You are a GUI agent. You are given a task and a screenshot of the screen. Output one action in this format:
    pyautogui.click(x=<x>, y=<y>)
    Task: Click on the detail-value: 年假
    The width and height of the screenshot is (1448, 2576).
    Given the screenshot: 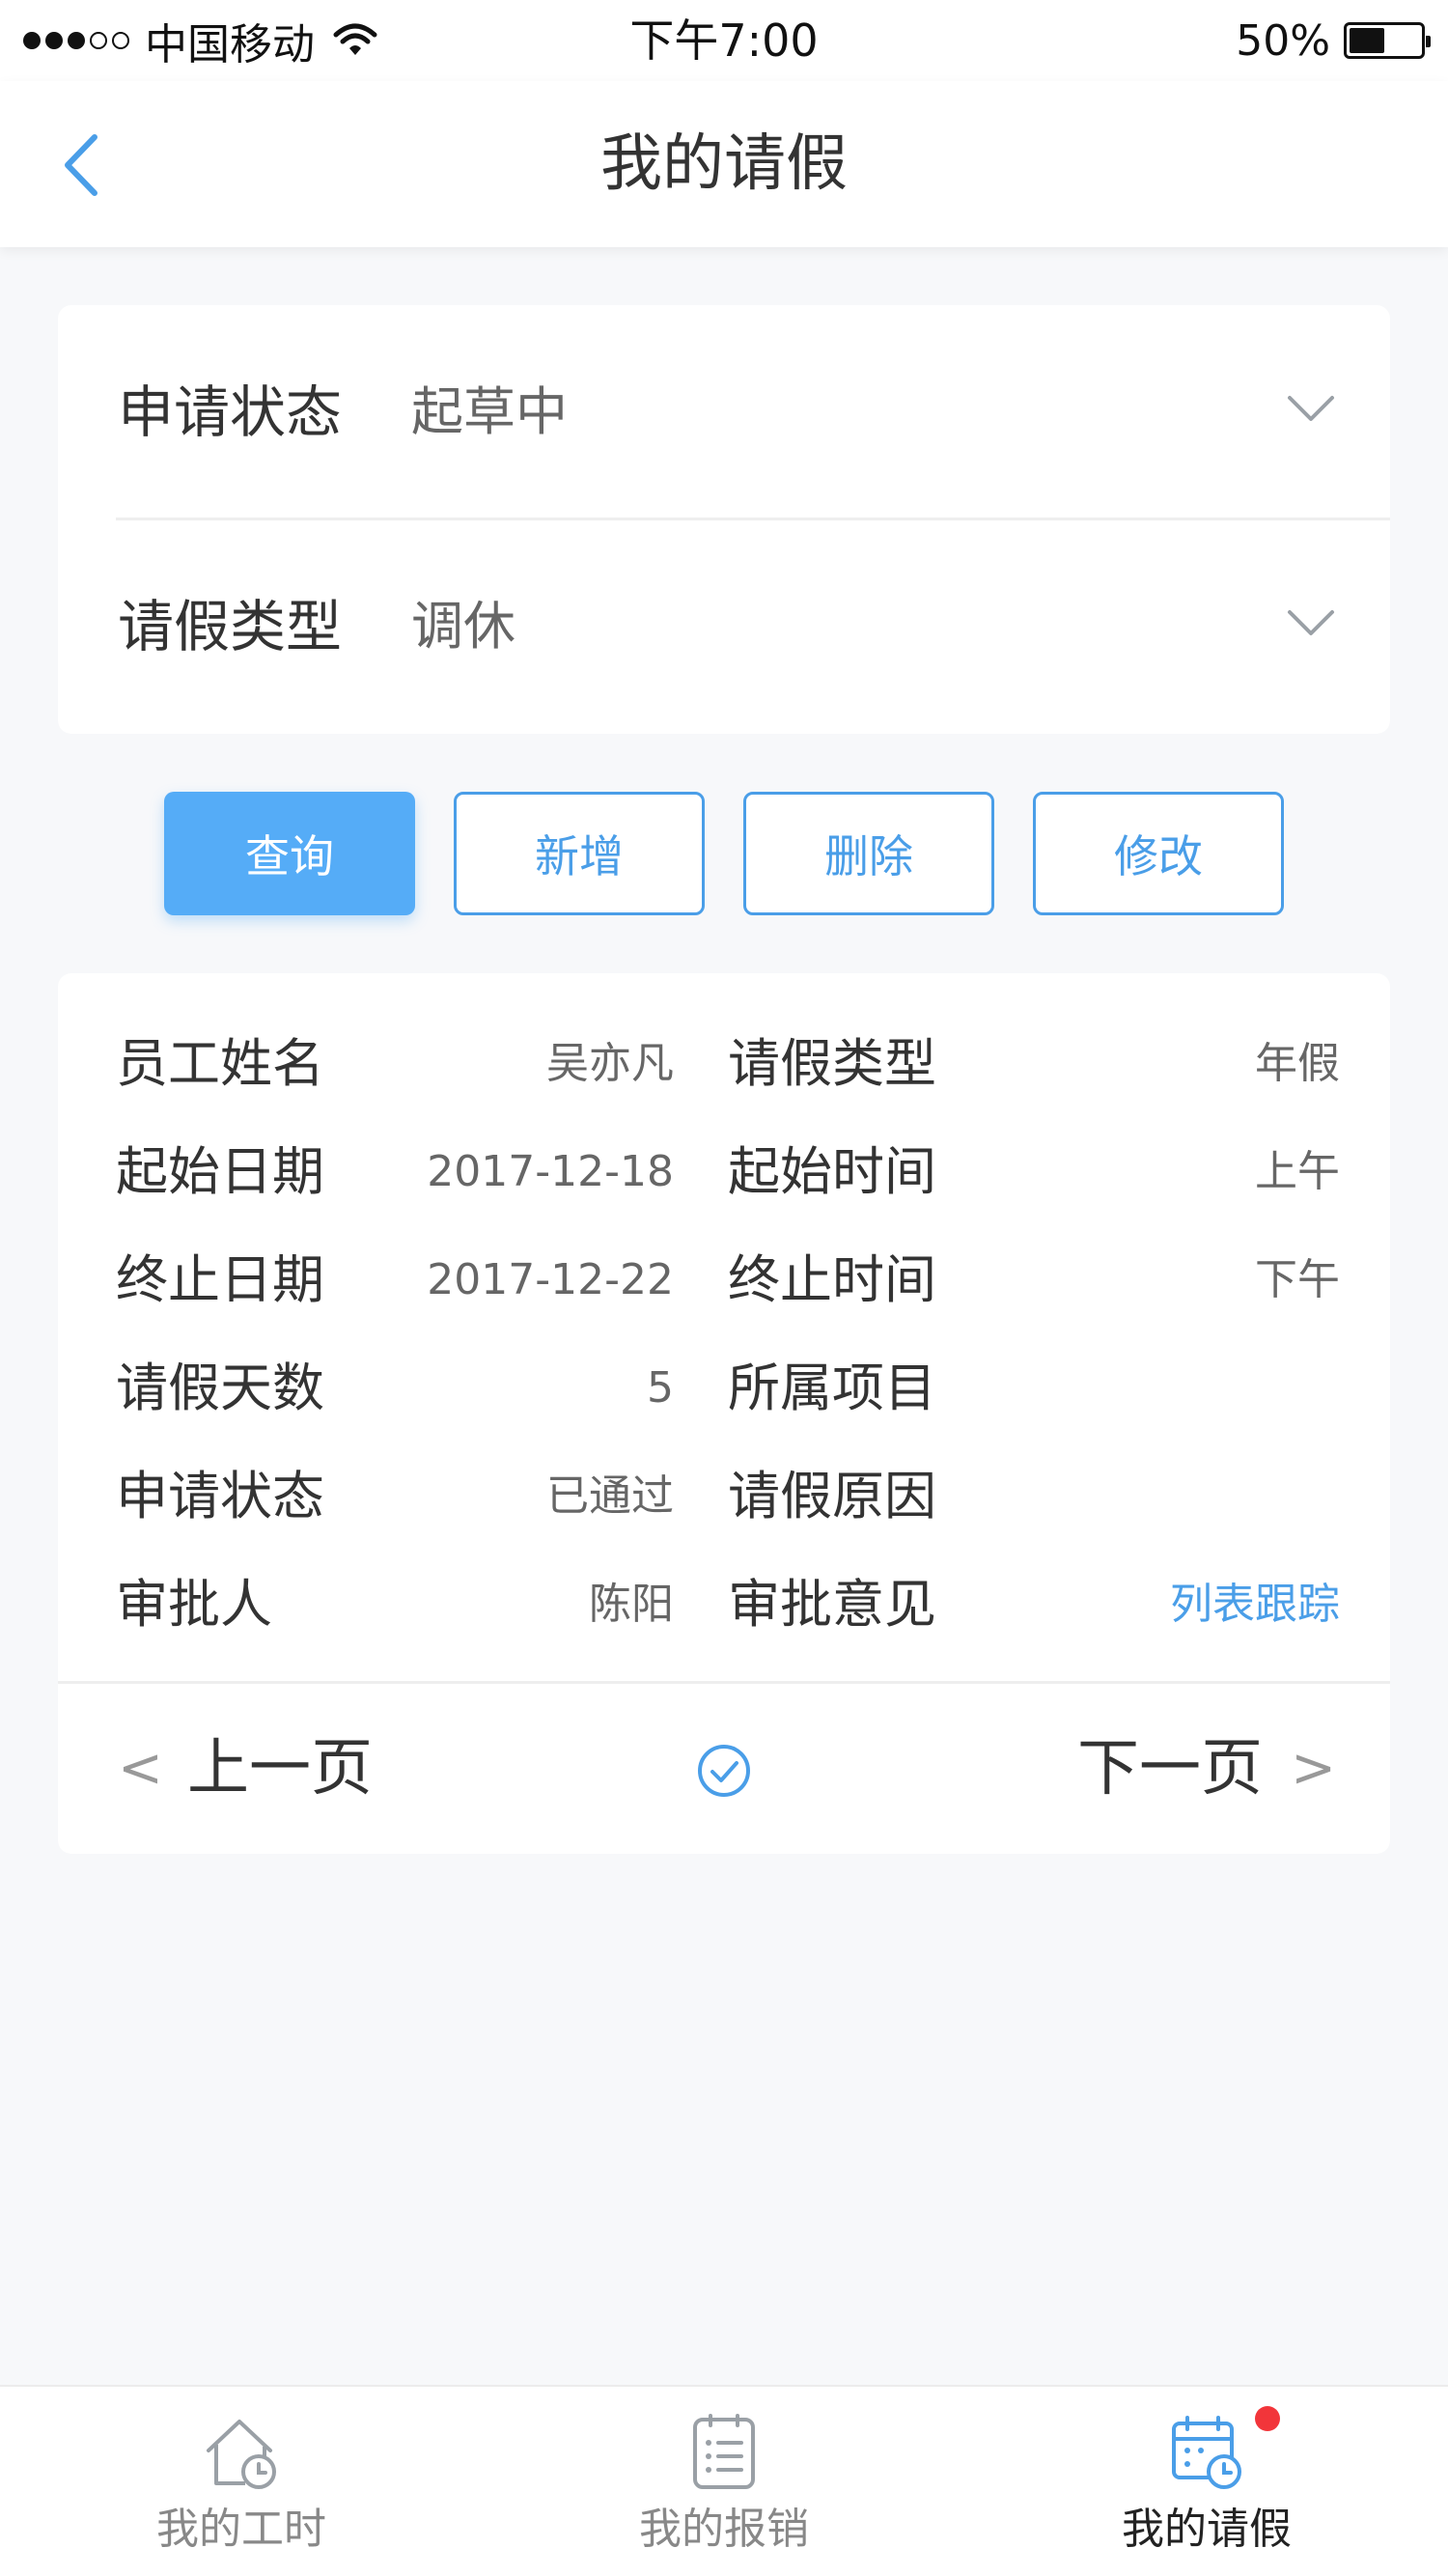 What is the action you would take?
    pyautogui.click(x=1297, y=1063)
    